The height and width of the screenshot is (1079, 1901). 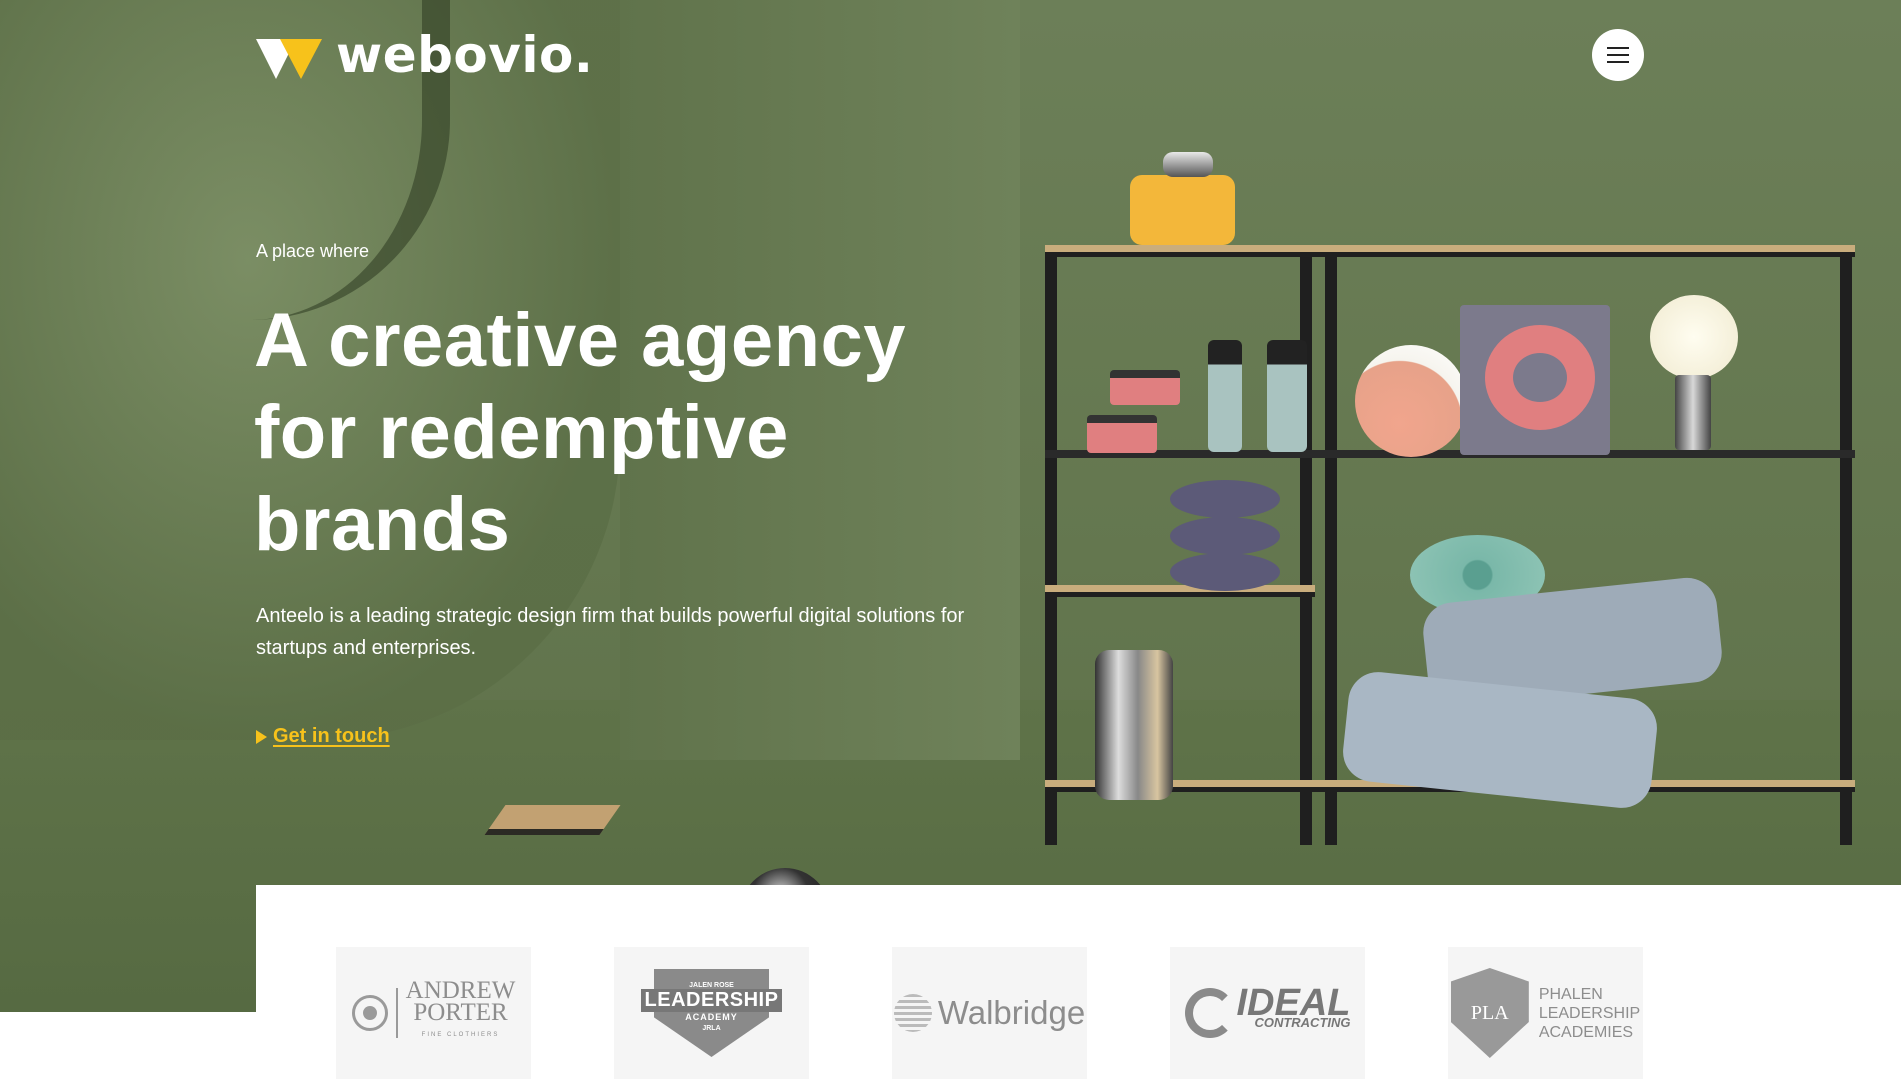 What do you see at coordinates (1145, 387) in the screenshot?
I see `pink-jar` at bounding box center [1145, 387].